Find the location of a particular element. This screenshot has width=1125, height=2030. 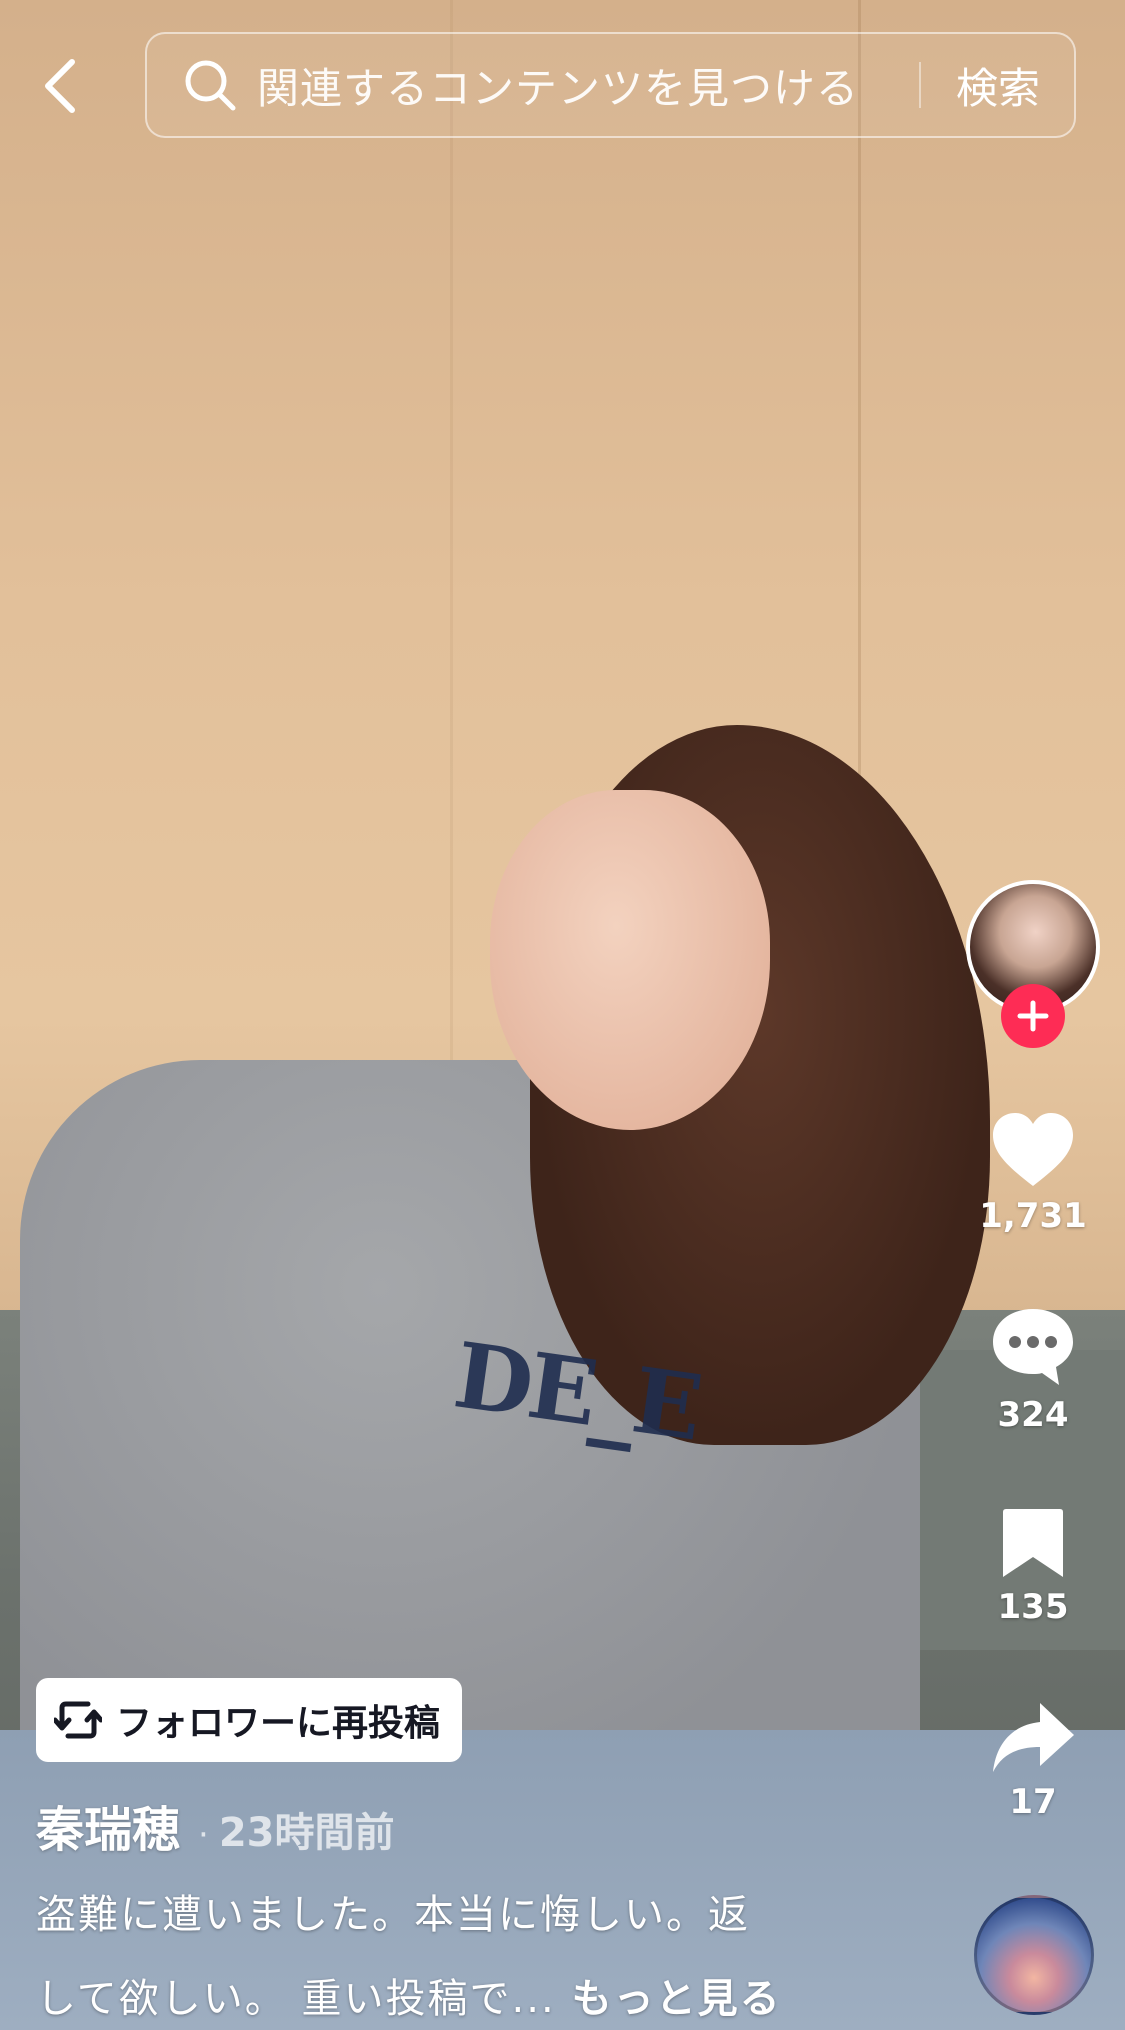

search-divider is located at coordinates (919, 85).